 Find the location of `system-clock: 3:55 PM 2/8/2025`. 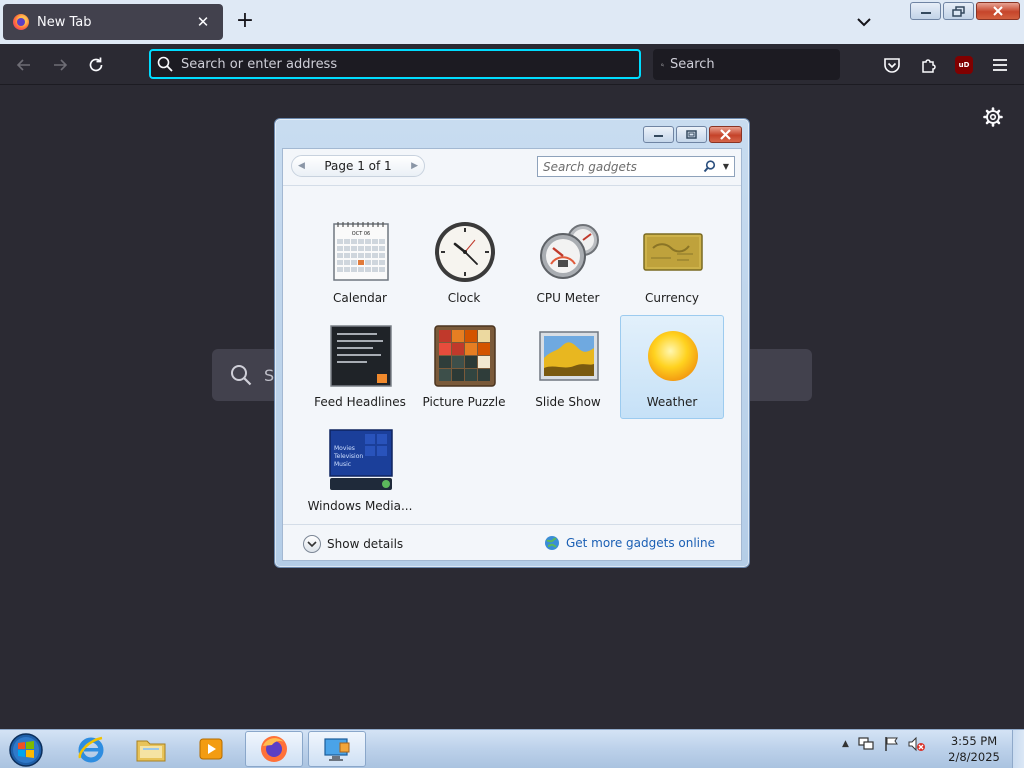

system-clock: 3:55 PM 2/8/2025 is located at coordinates (974, 749).